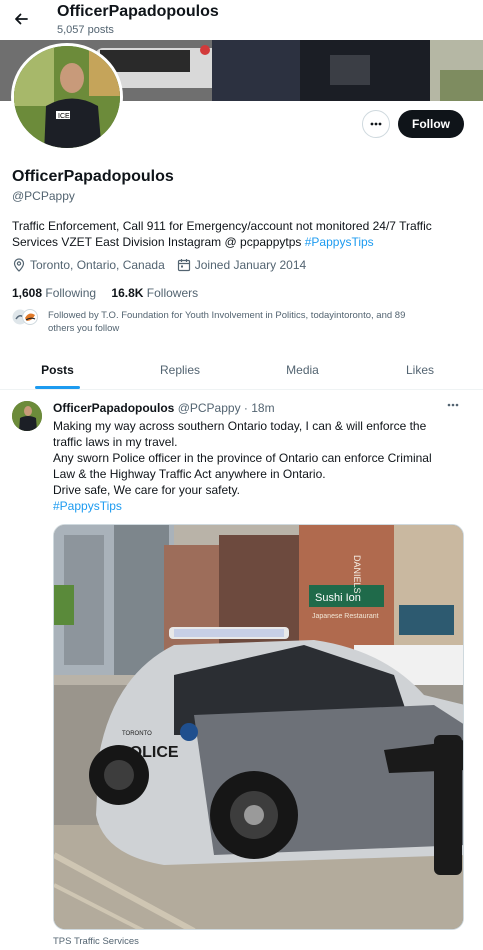  I want to click on tweet-more-icon, so click(453, 406).